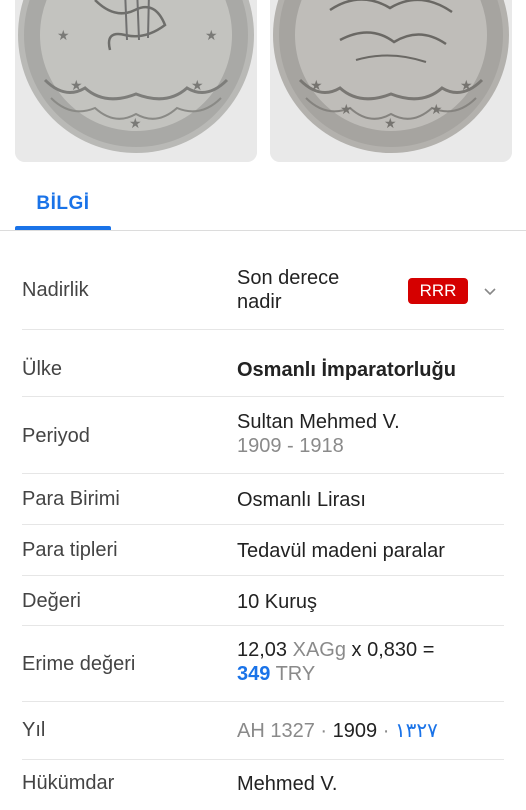  I want to click on row-rarity: Nadirlik Son derece nadir RRR, so click(263, 281).